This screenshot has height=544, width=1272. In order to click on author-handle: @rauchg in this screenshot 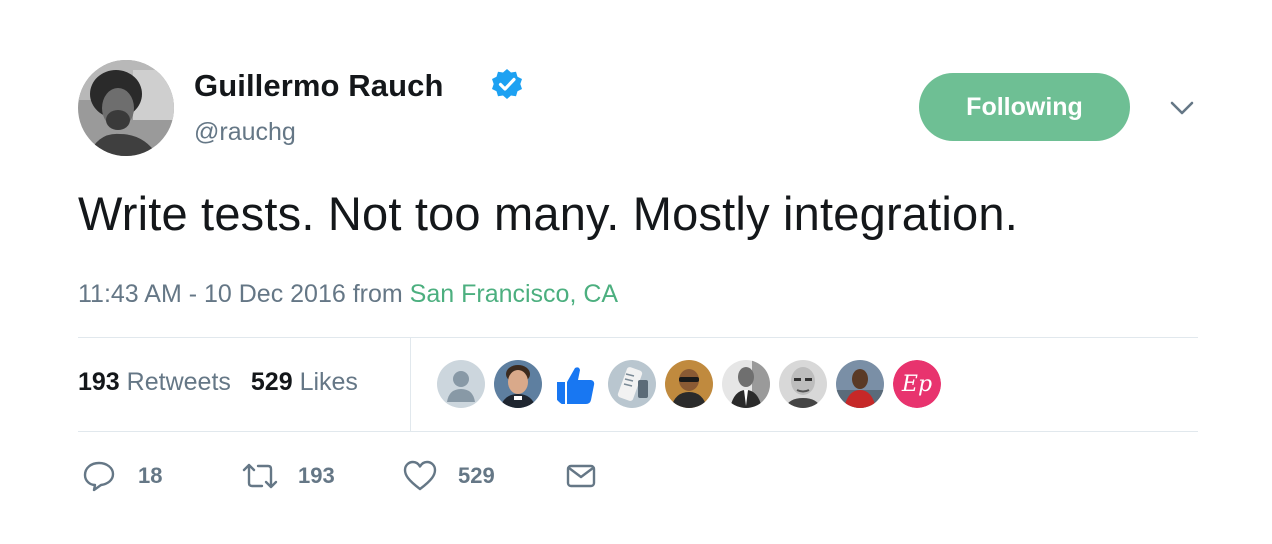, I will do `click(245, 132)`.